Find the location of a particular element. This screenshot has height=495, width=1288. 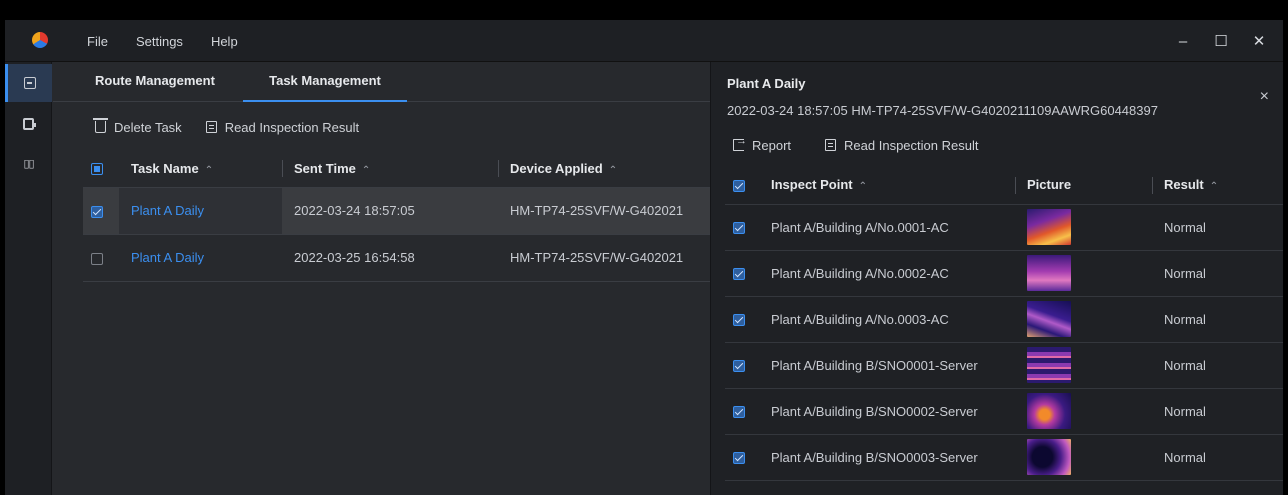

tab-bar: Route Management Task Management is located at coordinates (381, 82).